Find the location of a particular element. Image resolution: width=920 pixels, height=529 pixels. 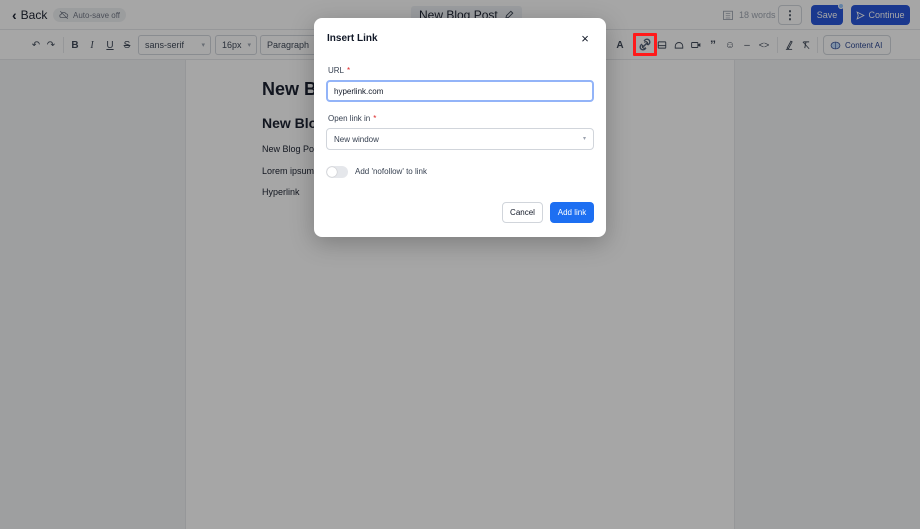

cancel-label: Cancel is located at coordinates (522, 212).